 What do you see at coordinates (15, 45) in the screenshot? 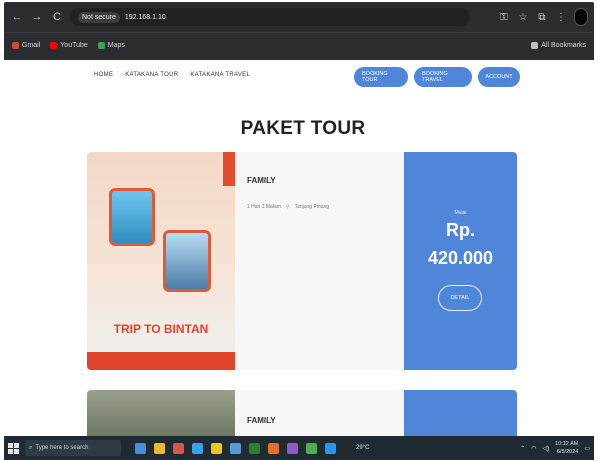
I see `gmail-icon` at bounding box center [15, 45].